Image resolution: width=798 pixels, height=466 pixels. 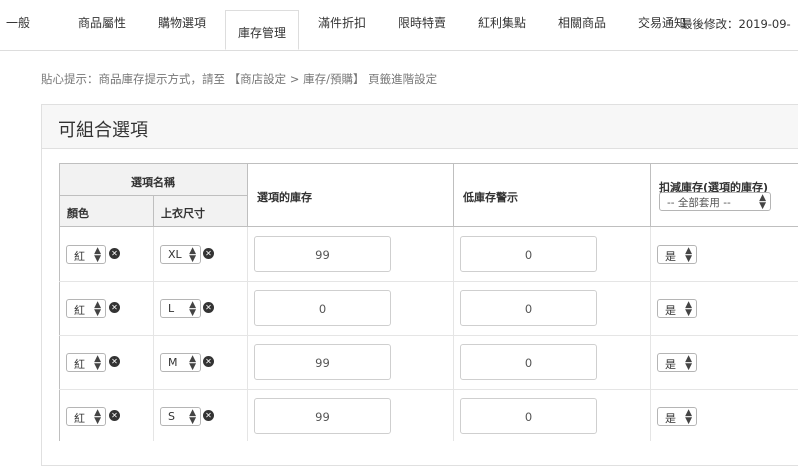 I want to click on option-name-header: 選項名稱, so click(x=153, y=179).